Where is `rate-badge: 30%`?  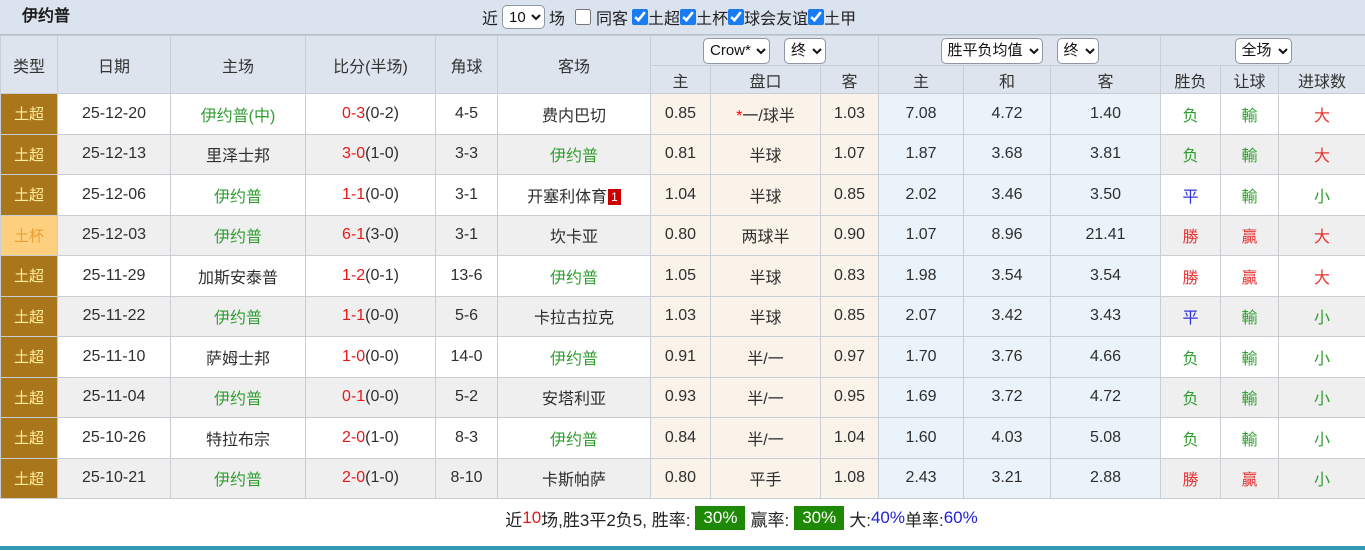 rate-badge: 30% is located at coordinates (720, 518).